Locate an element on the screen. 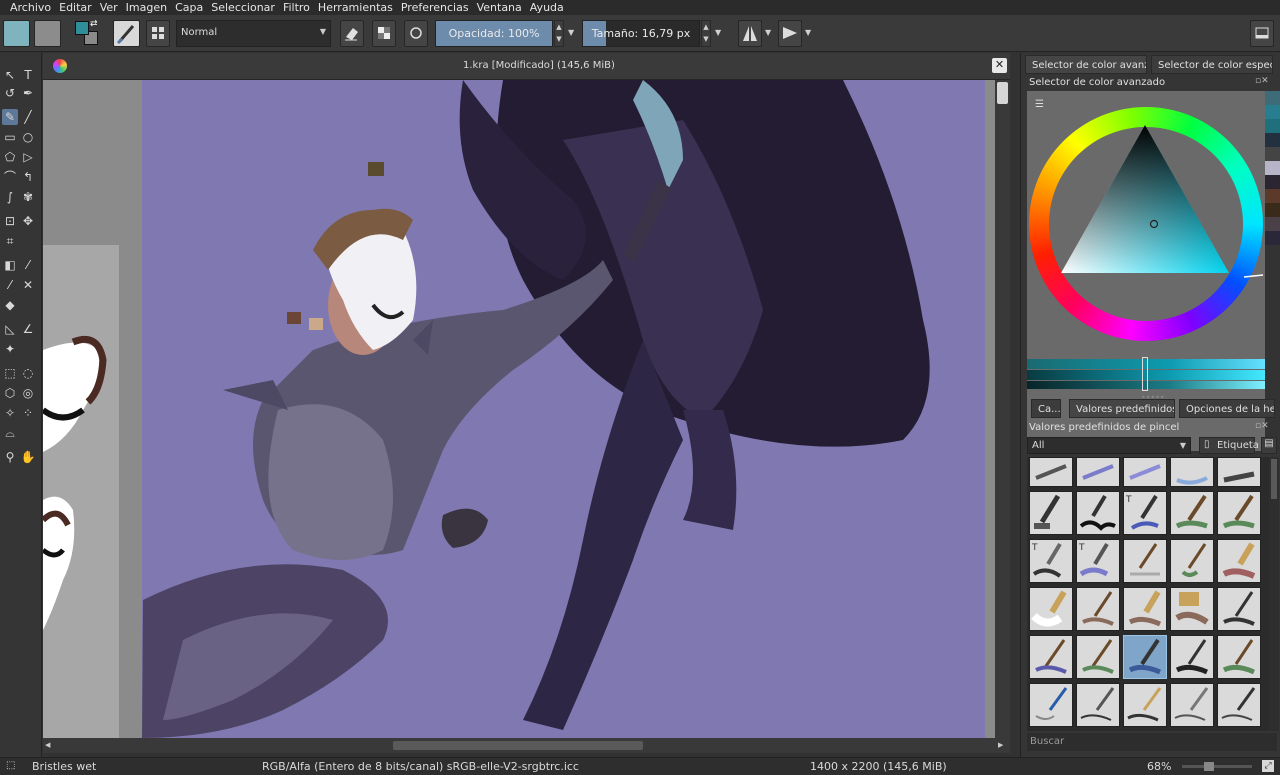 This screenshot has width=1280, height=775. polyline-tool-icon: ▷ is located at coordinates (28, 157).